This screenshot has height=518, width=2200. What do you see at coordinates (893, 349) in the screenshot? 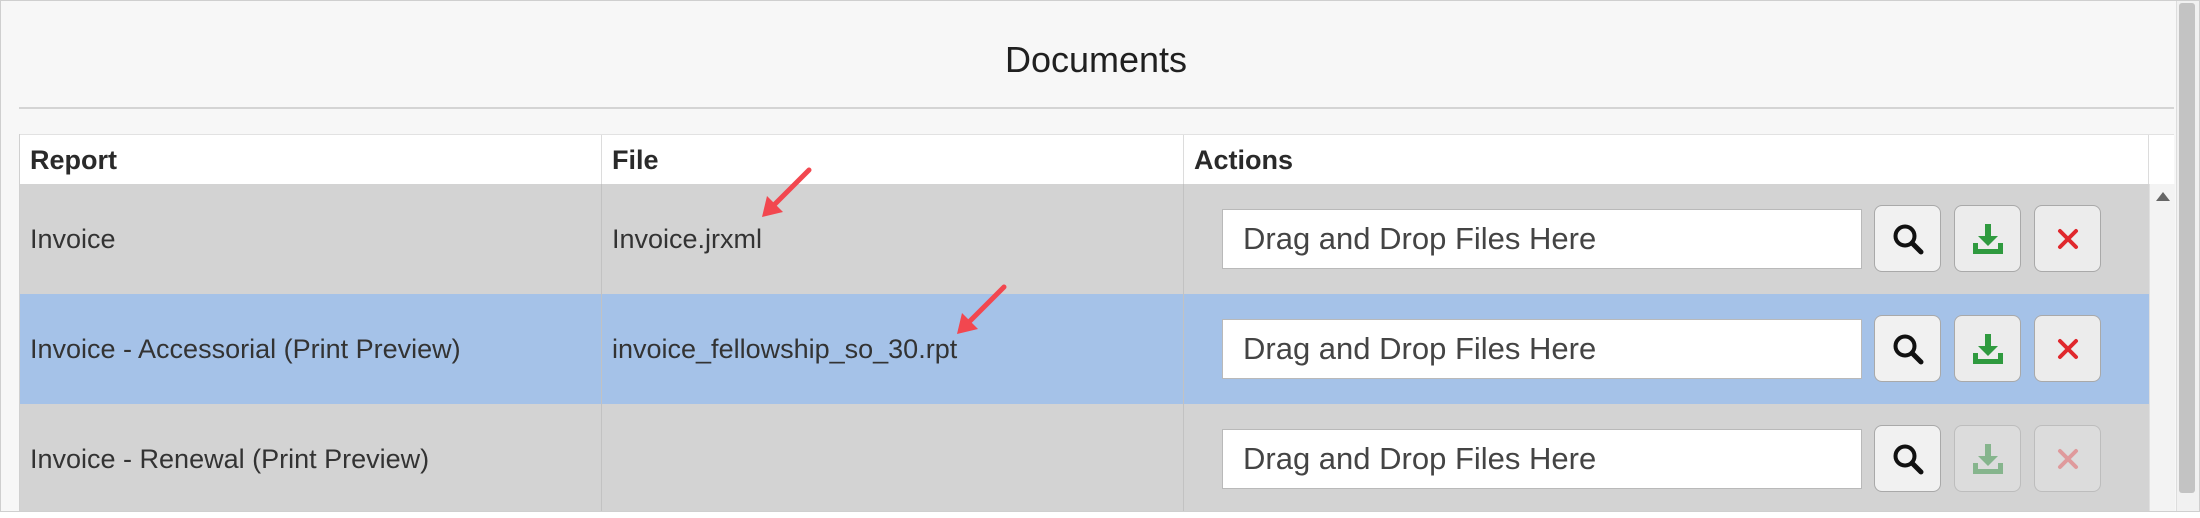
I see `file-cell: invoice_fellowship_so_30.rpt` at bounding box center [893, 349].